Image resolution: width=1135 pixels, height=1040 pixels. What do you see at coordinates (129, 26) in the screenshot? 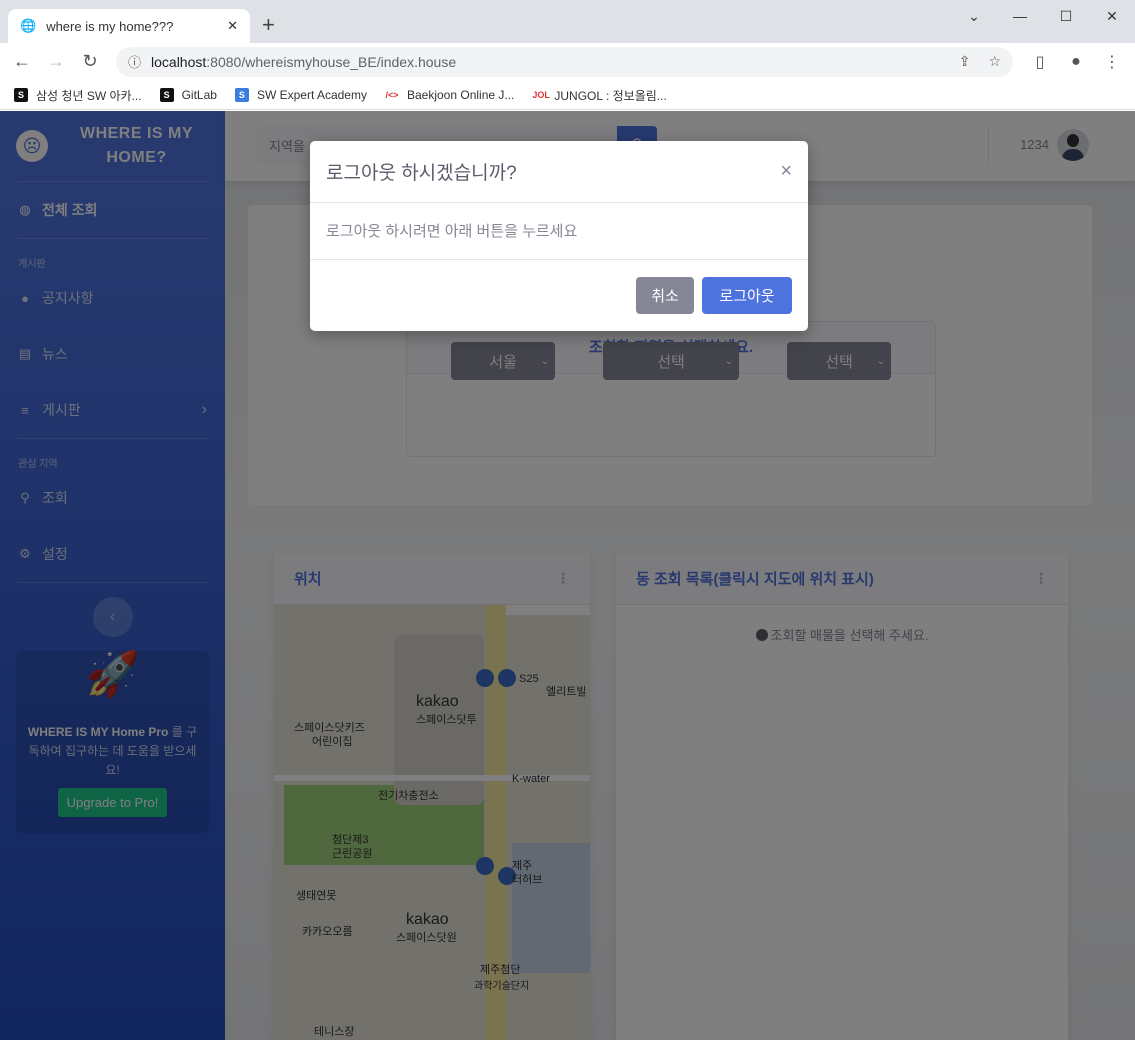
I see `browser-tab: 🌐 where is my home??? ✕` at bounding box center [129, 26].